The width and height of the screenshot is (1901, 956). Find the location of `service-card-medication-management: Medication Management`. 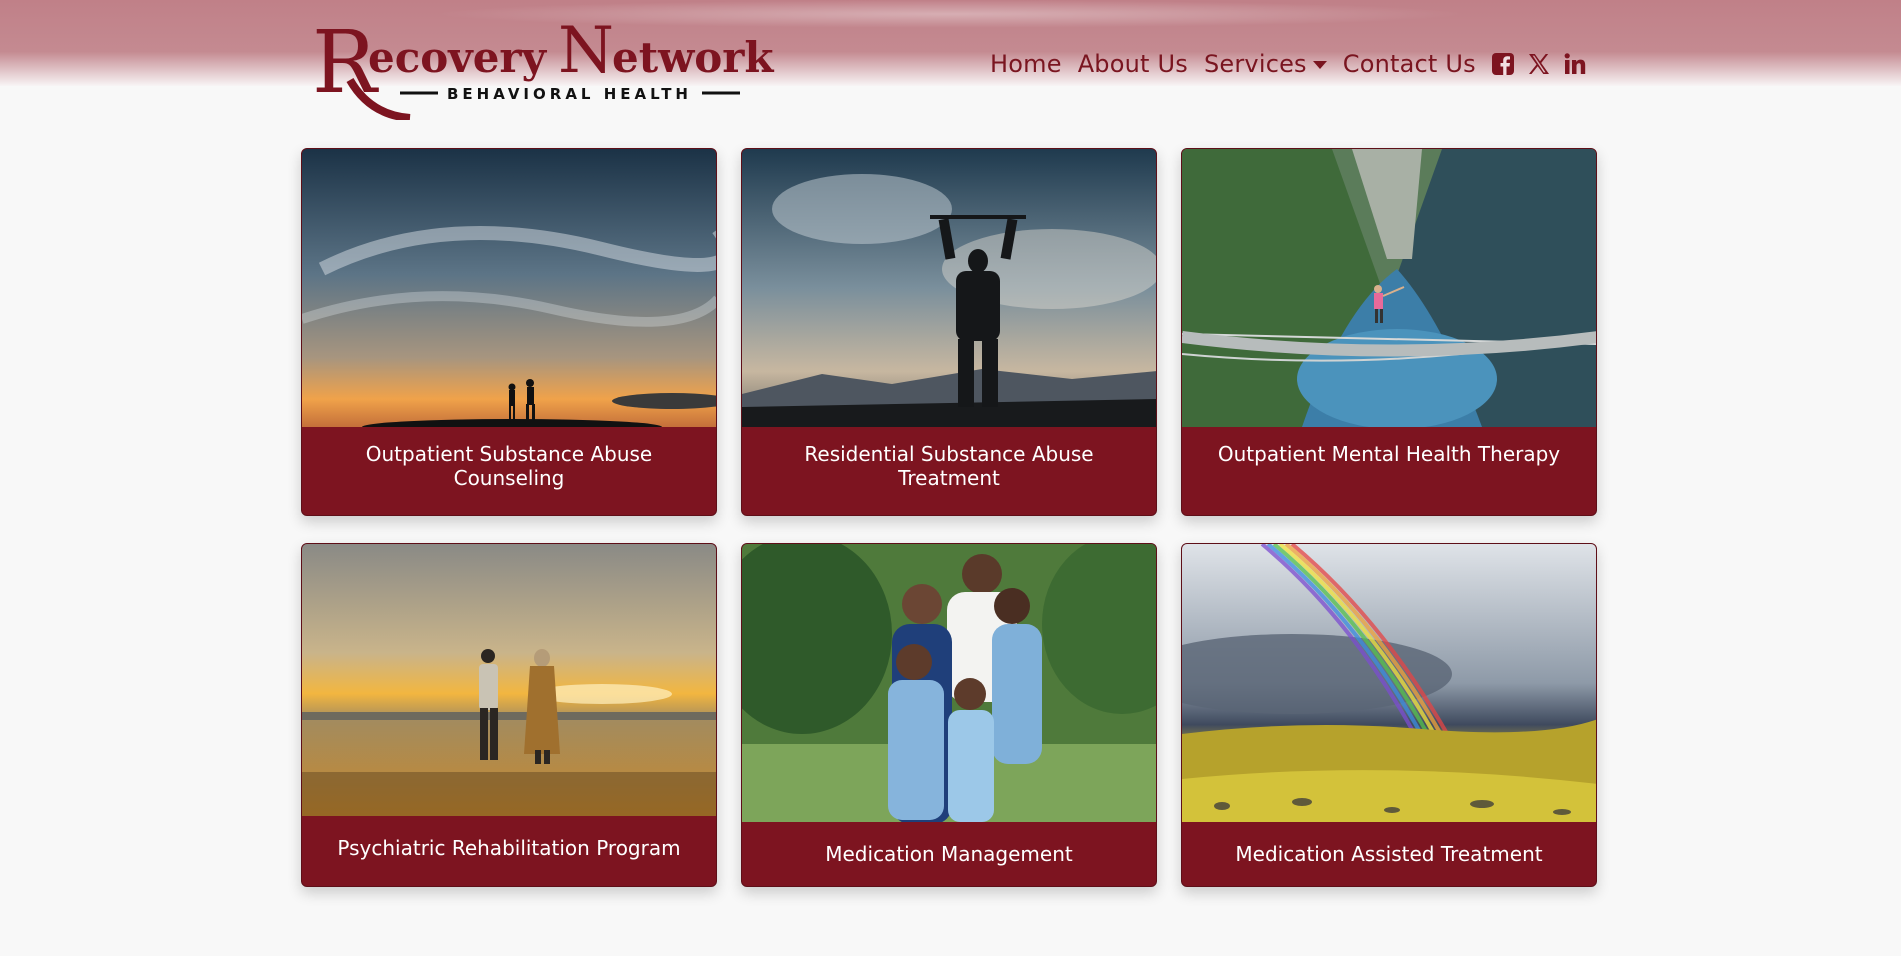

service-card-medication-management: Medication Management is located at coordinates (949, 715).